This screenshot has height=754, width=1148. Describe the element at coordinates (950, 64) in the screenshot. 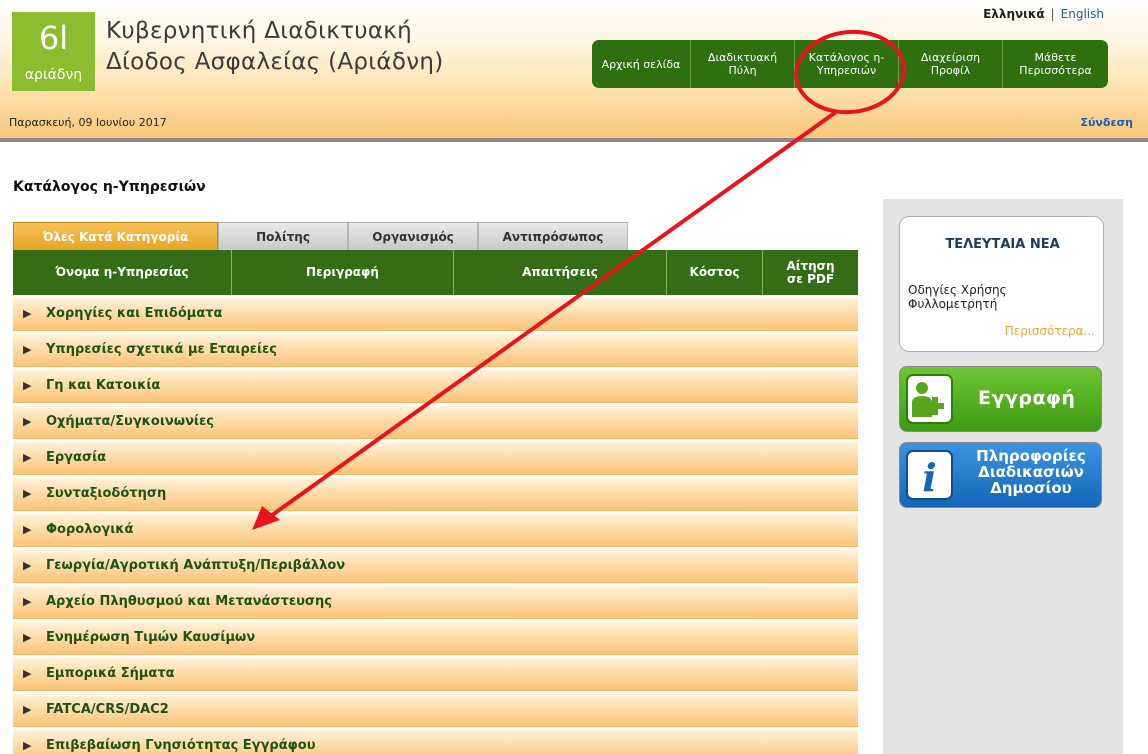

I see `nav-profile-management: Διαχείριση Προφίλ` at that location.